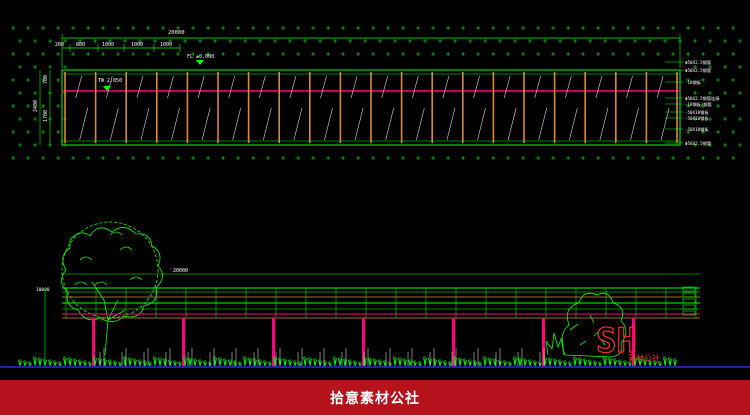 This screenshot has width=750, height=415. Describe the element at coordinates (697, 118) in the screenshot. I see `annotation-text: -50X10钢板` at that location.